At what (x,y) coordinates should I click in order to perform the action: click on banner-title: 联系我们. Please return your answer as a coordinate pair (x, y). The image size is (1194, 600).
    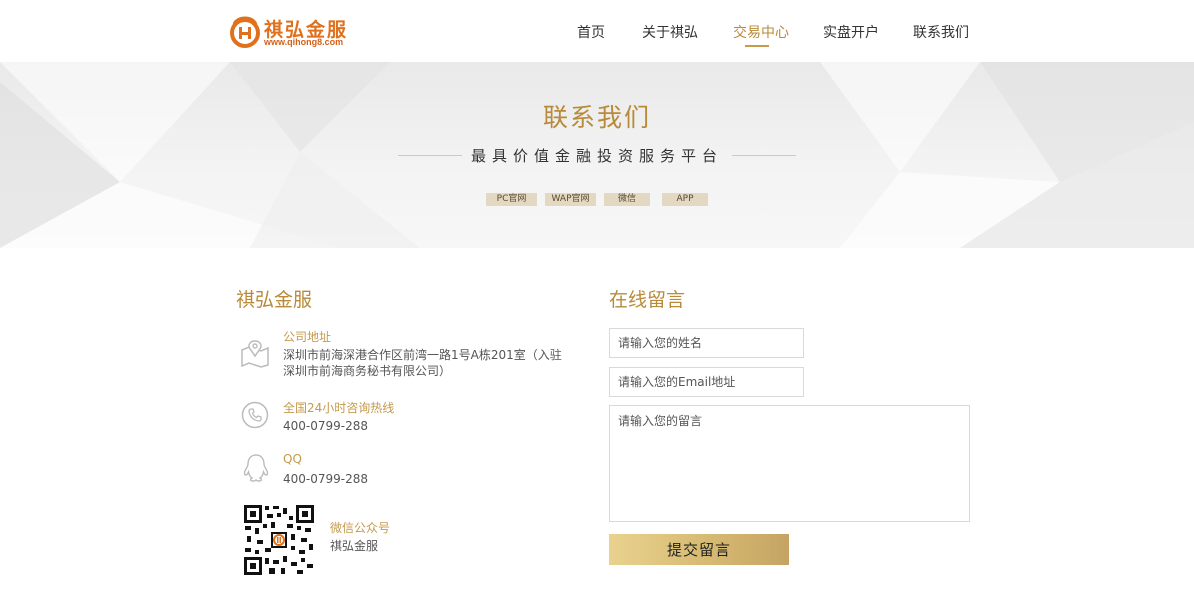
    Looking at the image, I should click on (596, 117).